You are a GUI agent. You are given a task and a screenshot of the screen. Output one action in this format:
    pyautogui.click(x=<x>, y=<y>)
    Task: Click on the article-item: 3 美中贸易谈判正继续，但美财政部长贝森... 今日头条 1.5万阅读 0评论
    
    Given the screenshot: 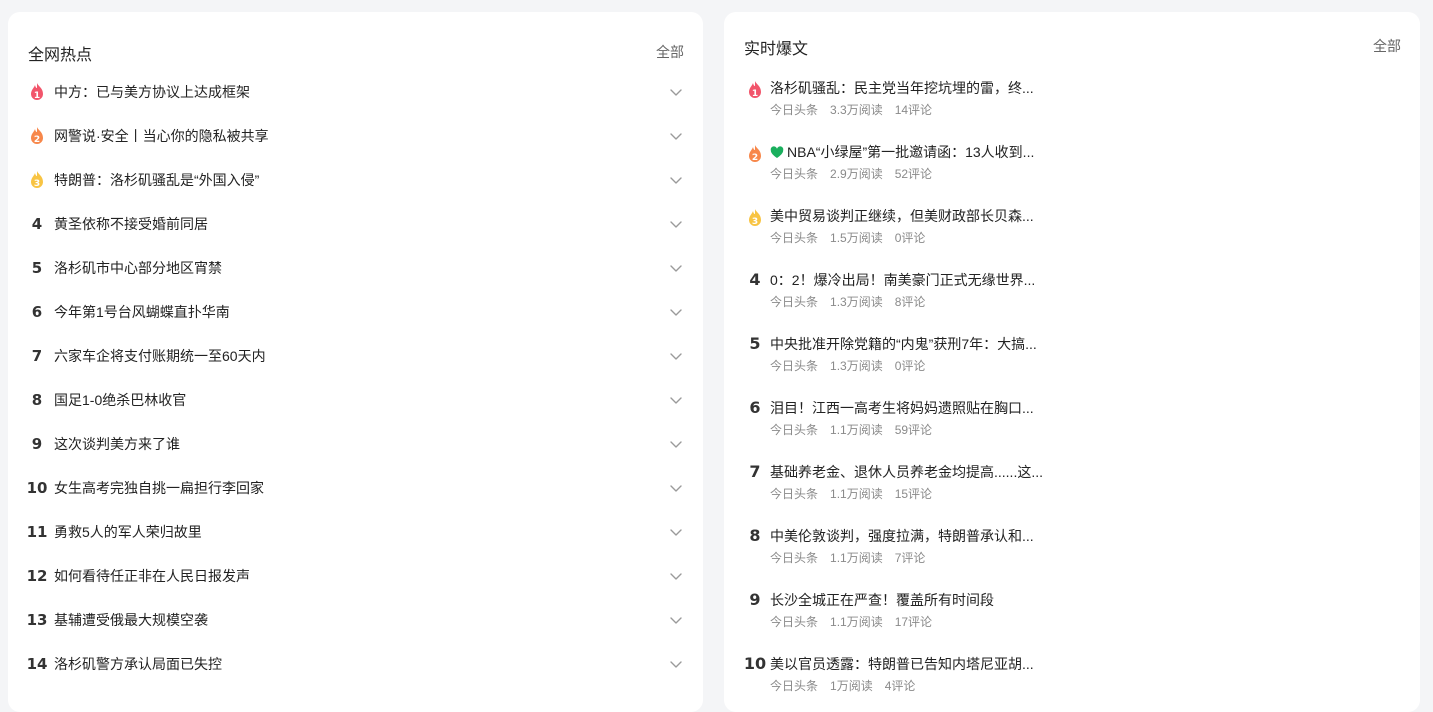 What is the action you would take?
    pyautogui.click(x=1072, y=232)
    